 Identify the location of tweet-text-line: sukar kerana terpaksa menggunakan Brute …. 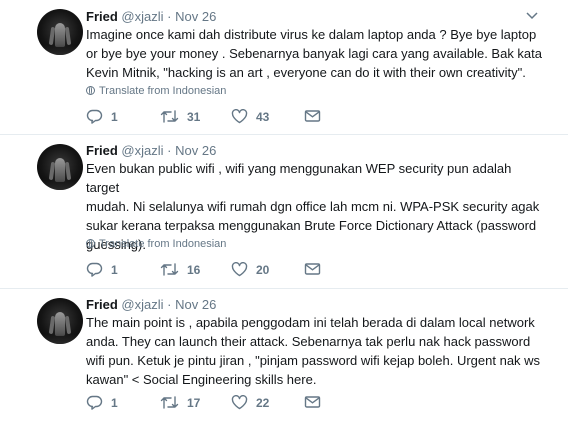
(311, 225).